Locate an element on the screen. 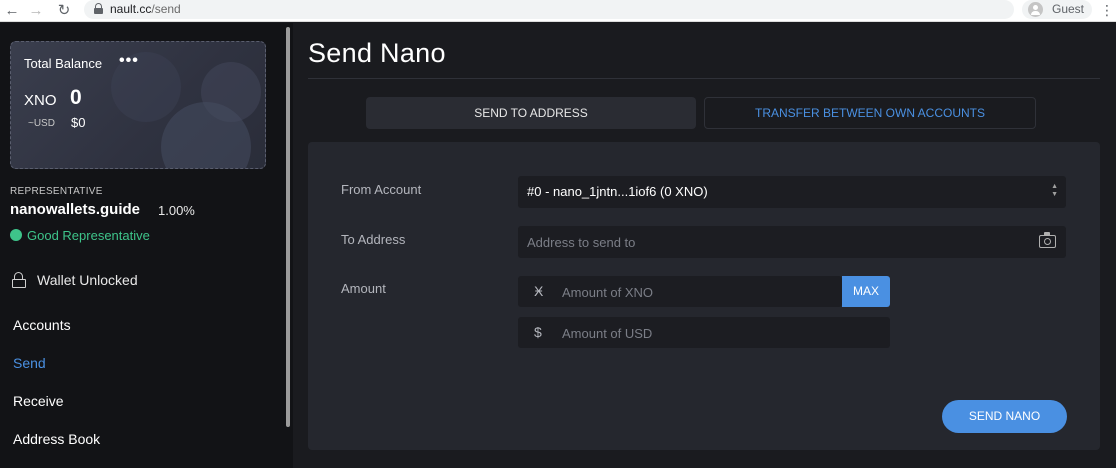  representative-name: nanowallets.guide is located at coordinates (75, 209).